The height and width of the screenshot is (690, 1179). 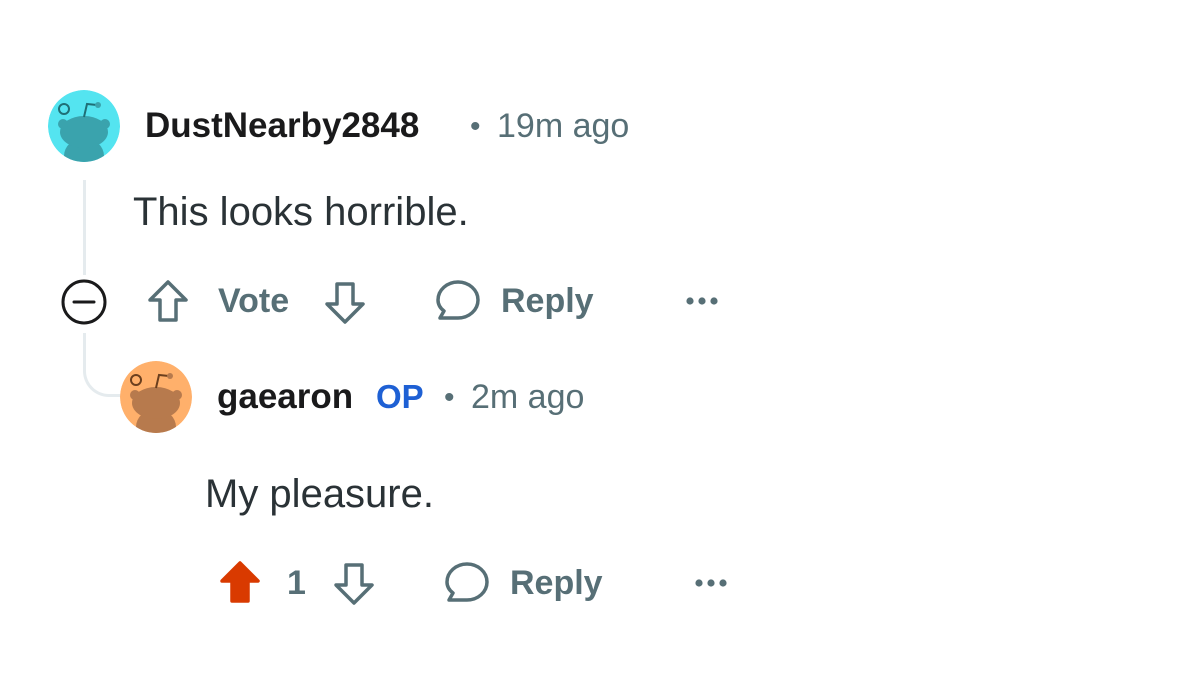 I want to click on comment-body: My pleasure., so click(x=319, y=494).